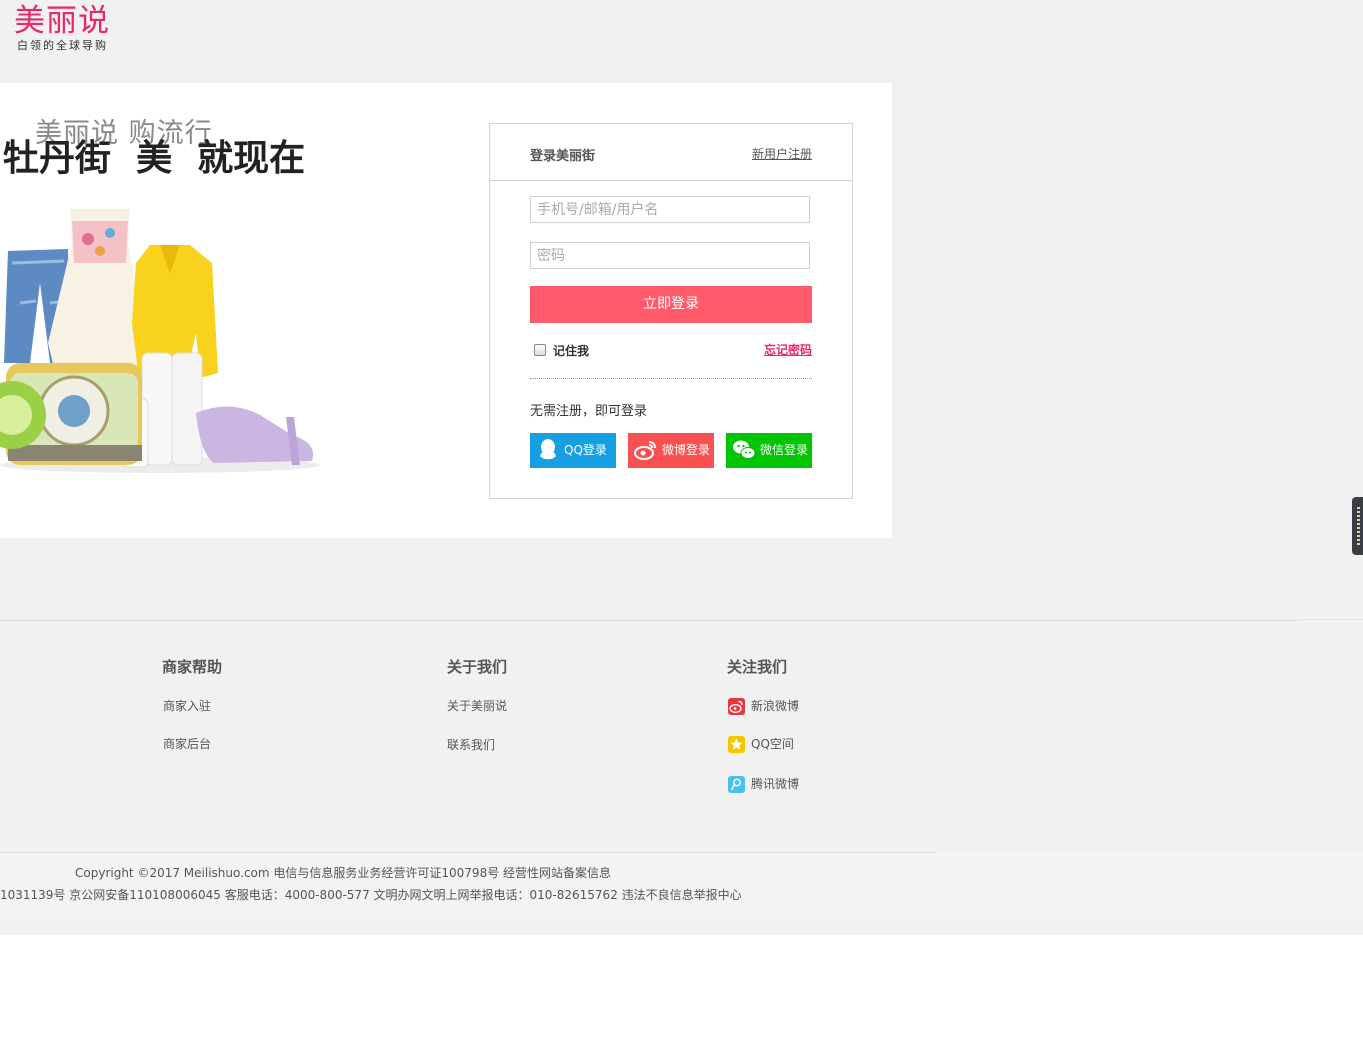 This screenshot has height=1041, width=1363. Describe the element at coordinates (775, 784) in the screenshot. I see `tencent-weibo-label: 腾讯微博` at that location.